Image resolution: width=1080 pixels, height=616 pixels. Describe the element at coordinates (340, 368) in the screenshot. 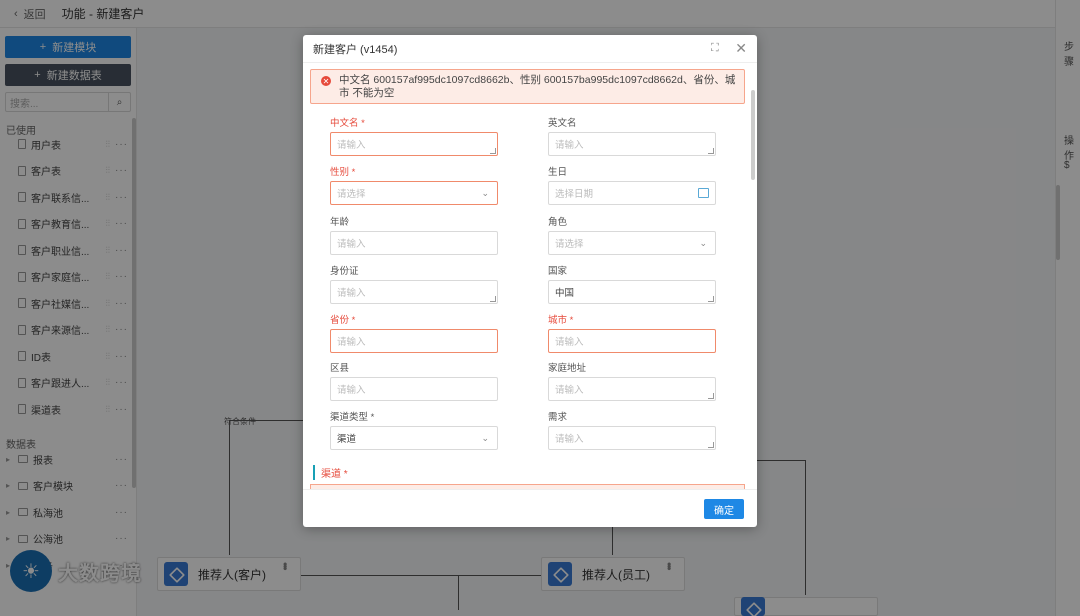

I see `district-label: 区县` at that location.